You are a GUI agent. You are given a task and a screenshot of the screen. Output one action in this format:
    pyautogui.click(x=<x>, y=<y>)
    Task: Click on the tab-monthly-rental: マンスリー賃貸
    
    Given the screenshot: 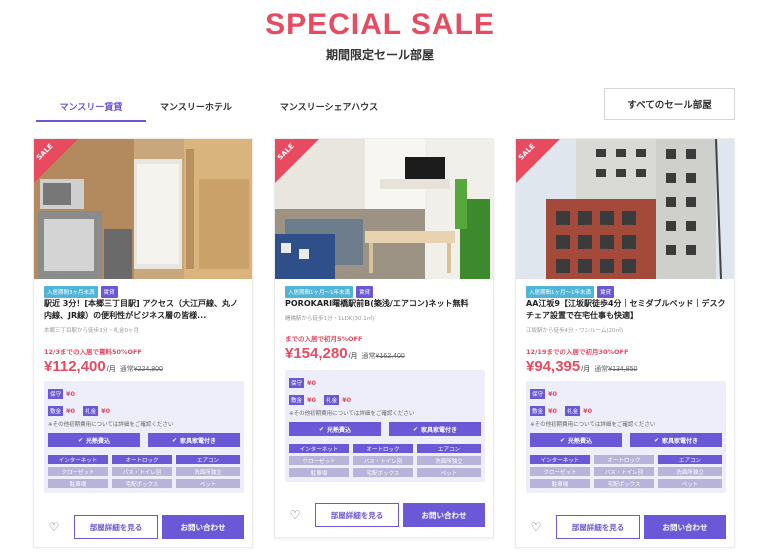 What is the action you would take?
    pyautogui.click(x=91, y=109)
    